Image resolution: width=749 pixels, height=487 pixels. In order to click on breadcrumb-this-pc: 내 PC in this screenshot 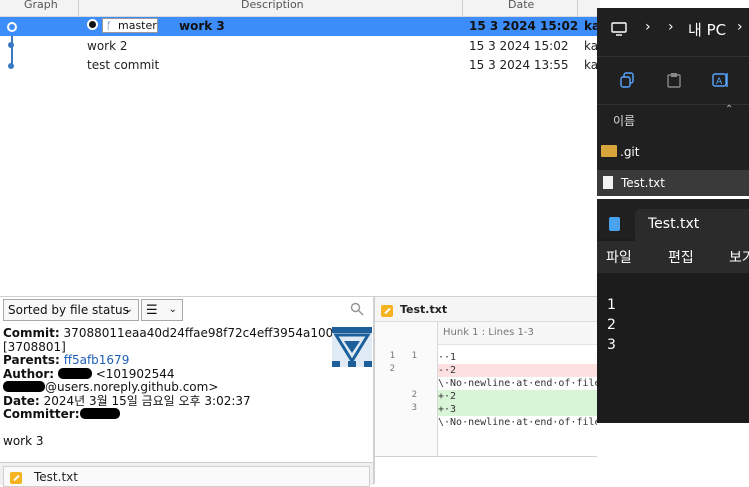, I will do `click(707, 29)`.